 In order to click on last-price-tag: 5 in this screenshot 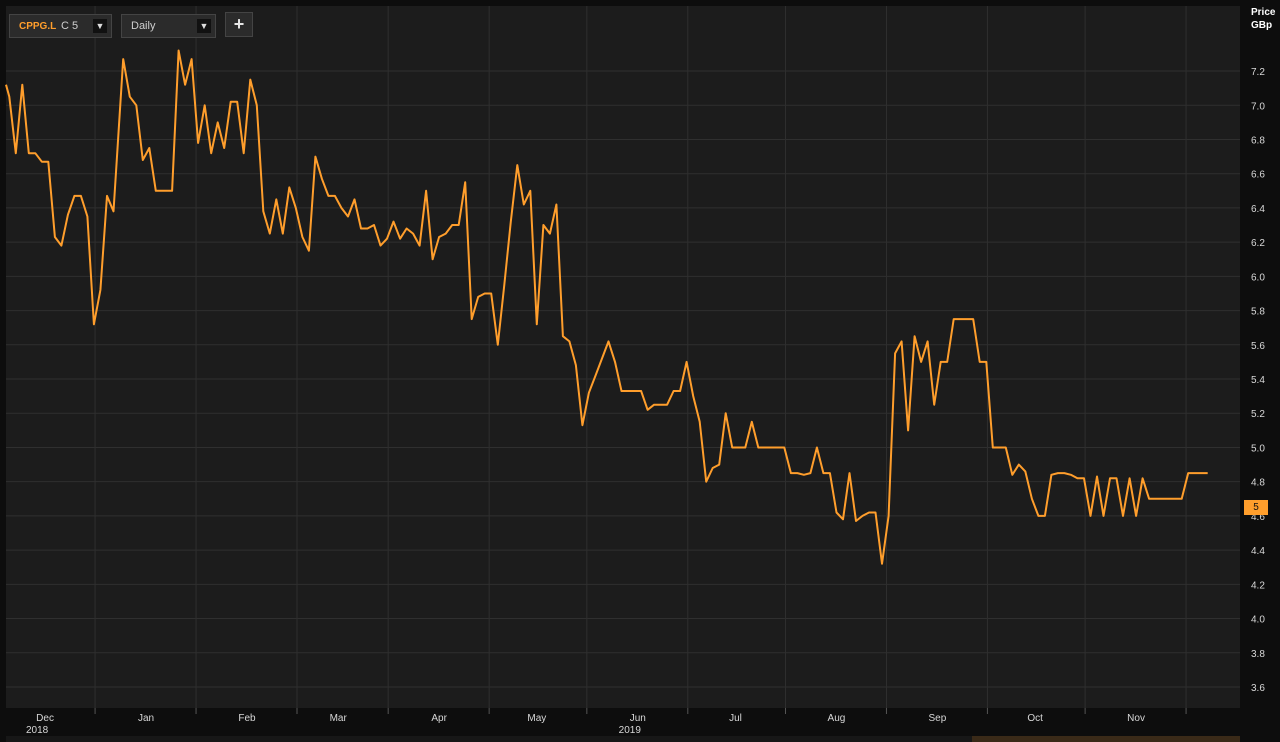, I will do `click(1256, 507)`.